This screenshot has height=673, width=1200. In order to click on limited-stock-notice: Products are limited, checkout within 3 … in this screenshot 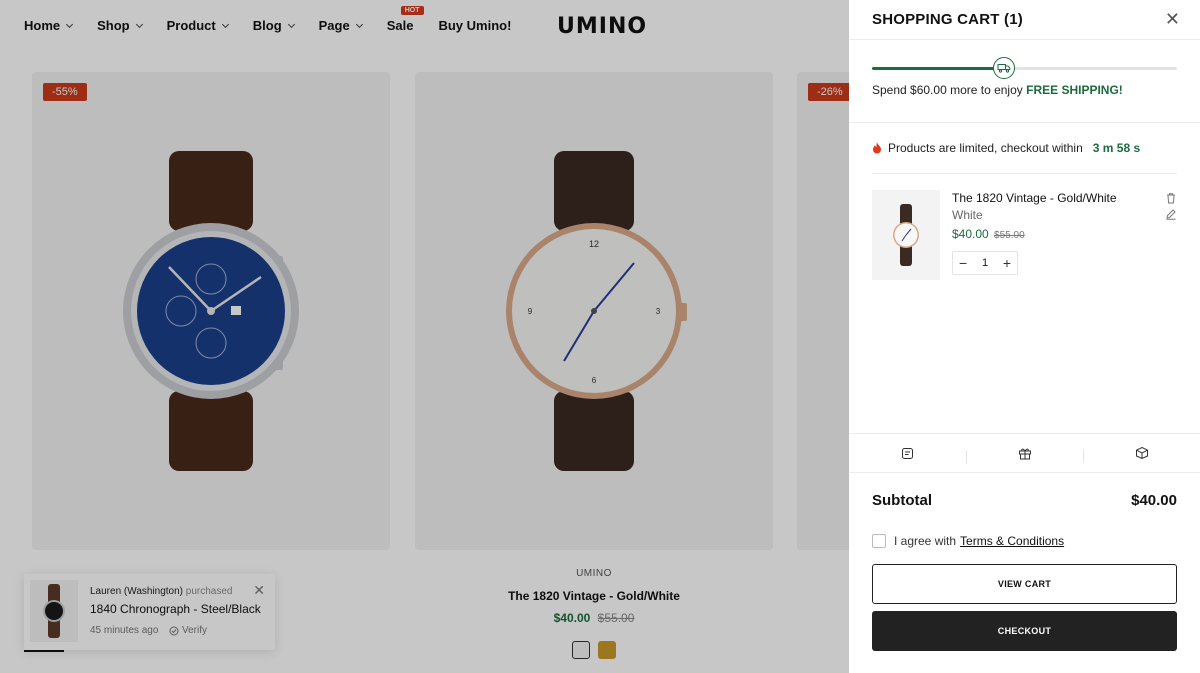, I will do `click(1006, 148)`.